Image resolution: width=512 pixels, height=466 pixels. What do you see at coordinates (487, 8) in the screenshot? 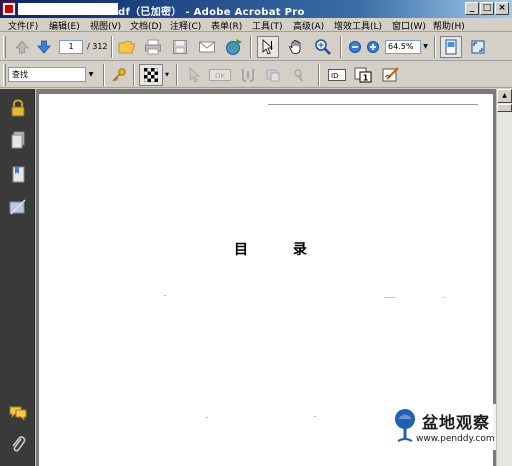
I see `maximize-button: □` at bounding box center [487, 8].